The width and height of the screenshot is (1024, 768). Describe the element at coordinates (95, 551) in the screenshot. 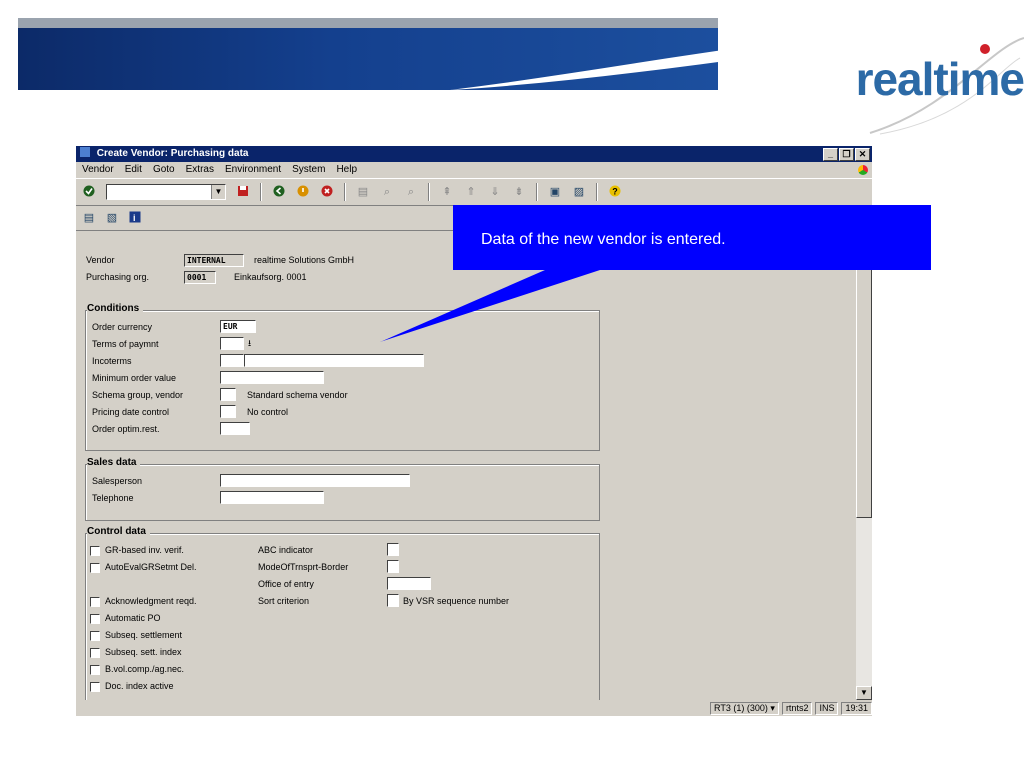

I see `checkbox-gr-based-inv-verif` at that location.